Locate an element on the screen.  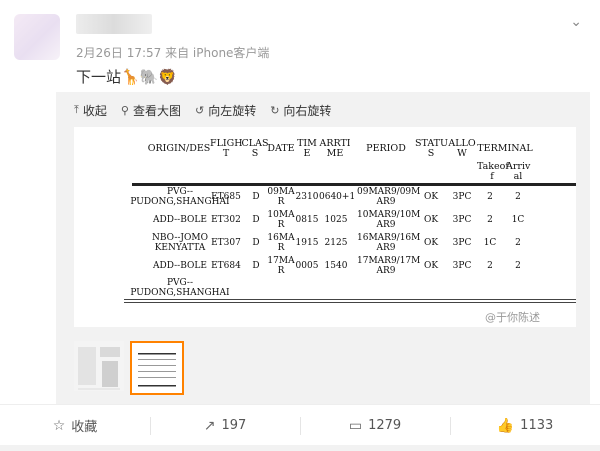
star-icon: ☆ is located at coordinates (59, 425).